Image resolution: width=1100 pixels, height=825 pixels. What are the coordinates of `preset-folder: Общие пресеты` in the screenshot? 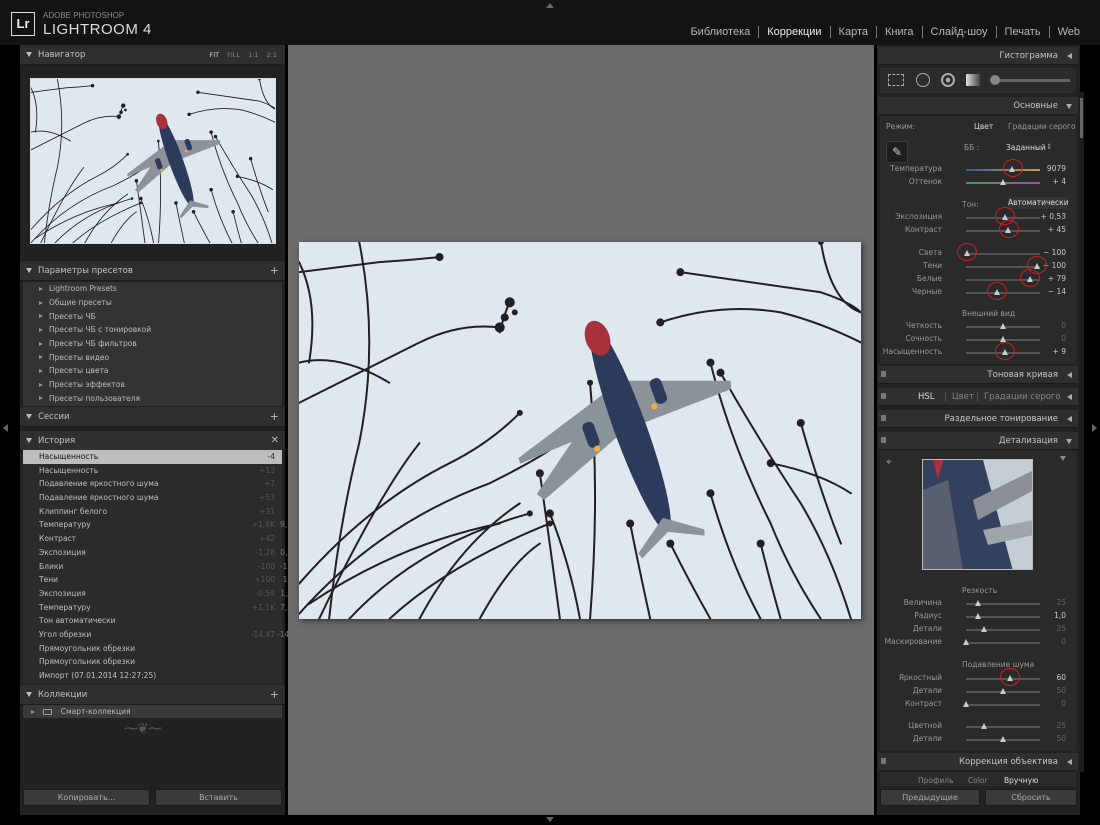 It's located at (152, 303).